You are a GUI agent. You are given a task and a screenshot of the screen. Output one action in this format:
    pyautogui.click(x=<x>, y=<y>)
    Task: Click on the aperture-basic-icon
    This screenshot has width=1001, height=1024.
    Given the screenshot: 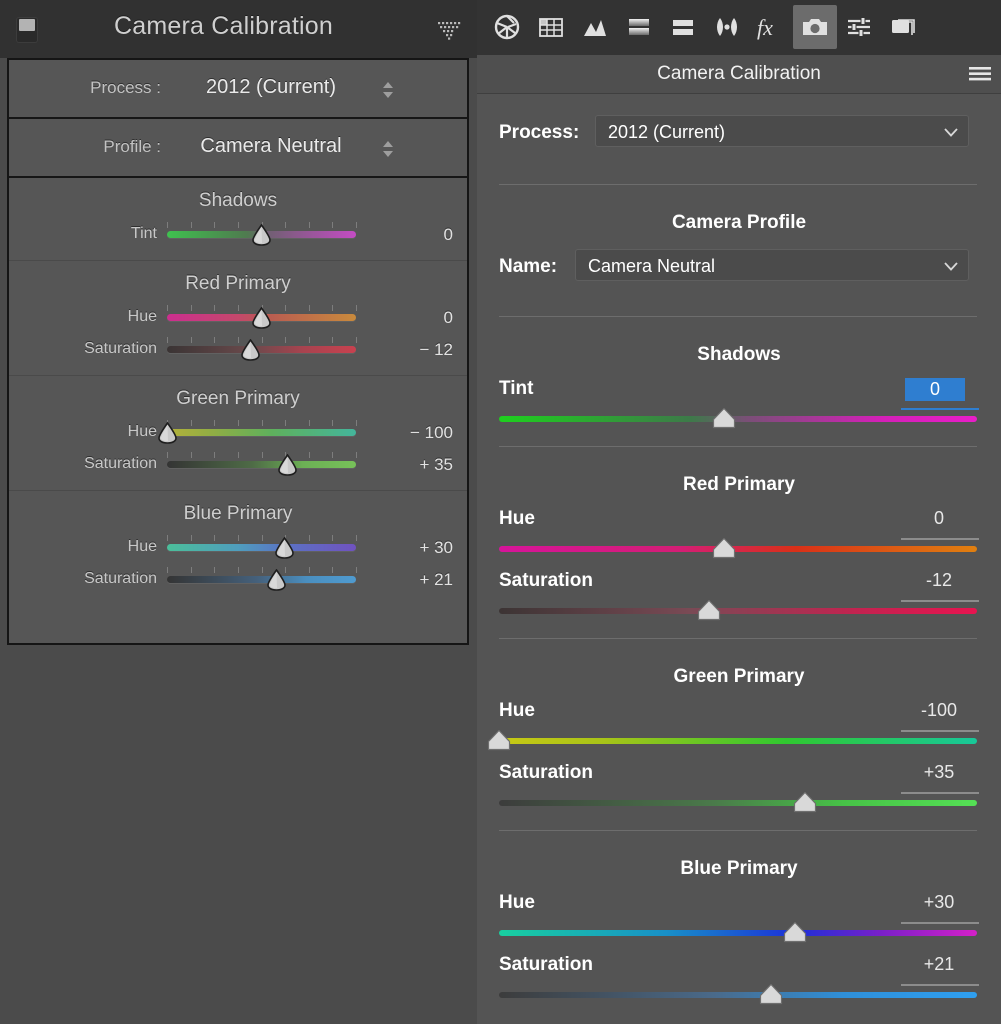 What is the action you would take?
    pyautogui.click(x=507, y=27)
    